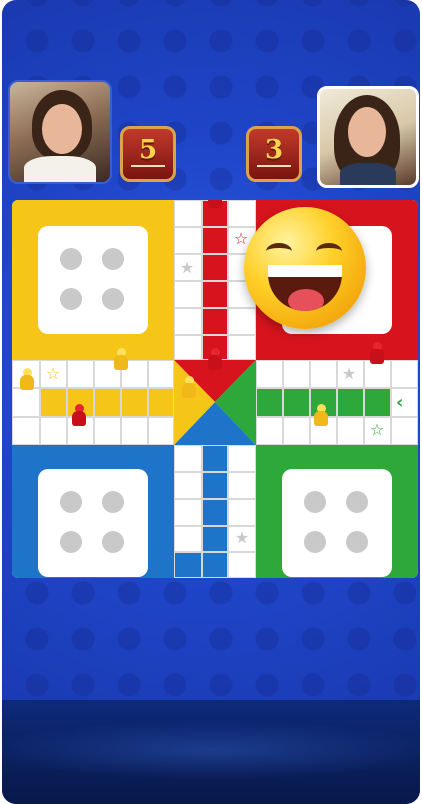 The height and width of the screenshot is (804, 422). Describe the element at coordinates (337, 523) in the screenshot. I see `home-green-base` at that location.